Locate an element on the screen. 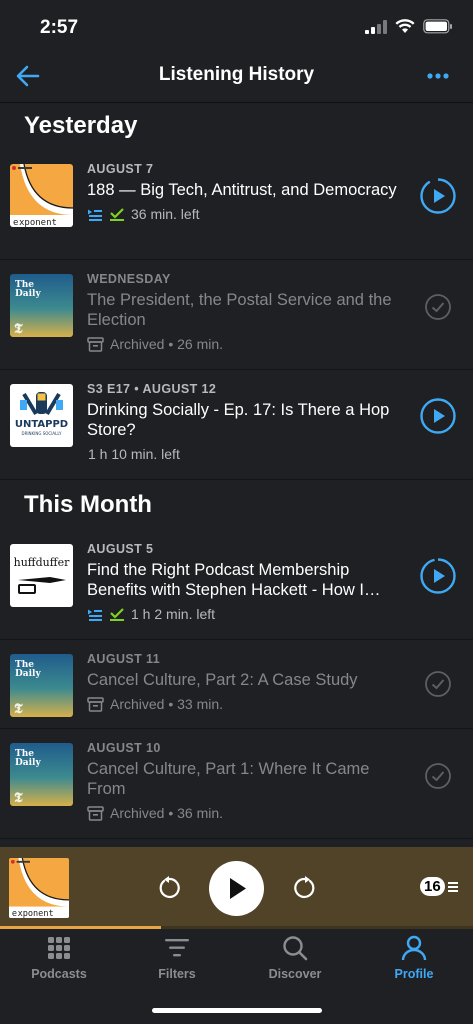 The image size is (473, 1024). episode-date: AUGUST 7 is located at coordinates (120, 169).